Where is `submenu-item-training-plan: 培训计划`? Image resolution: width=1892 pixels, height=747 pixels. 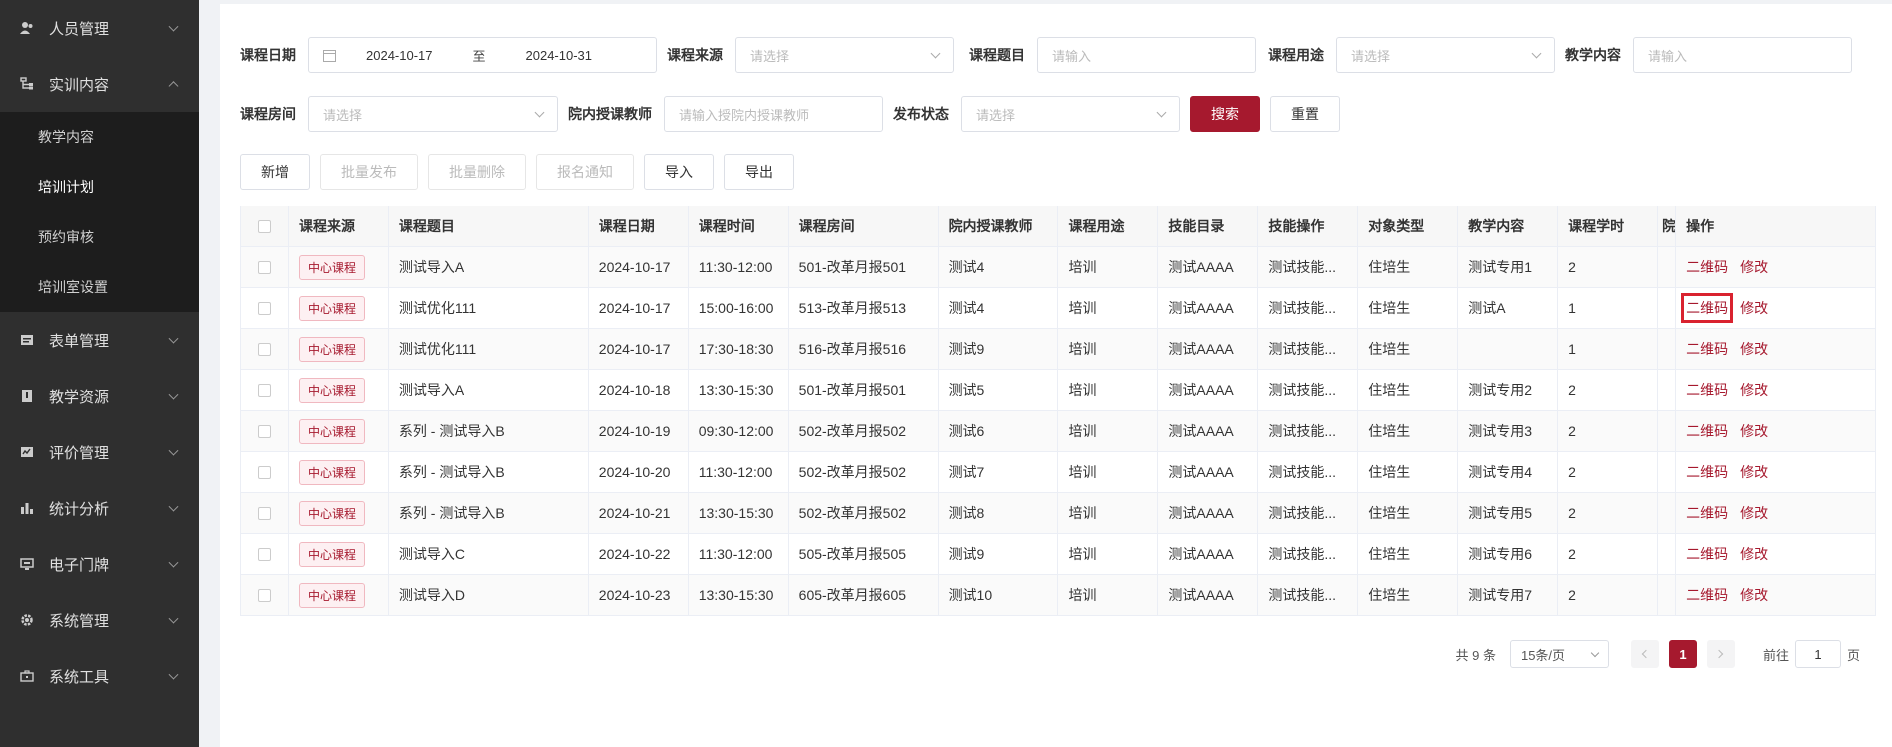 submenu-item-training-plan: 培训计划 is located at coordinates (99, 187).